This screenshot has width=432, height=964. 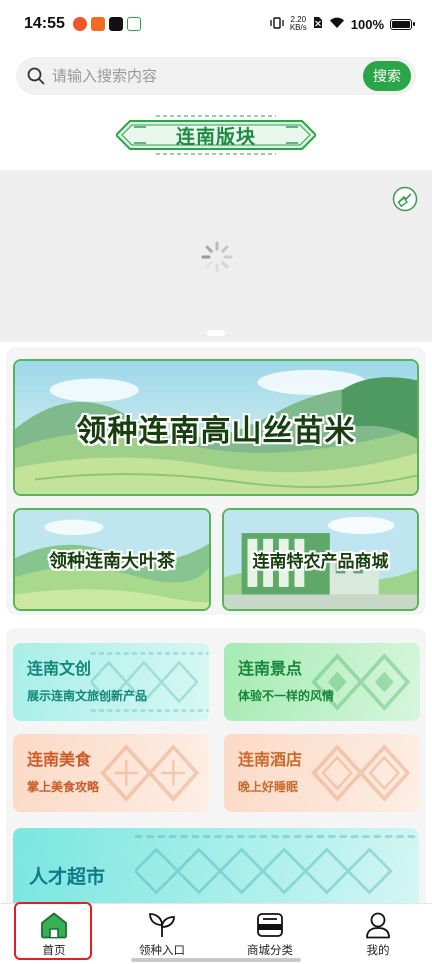 I want to click on carousel-indicator, so click(x=216, y=333).